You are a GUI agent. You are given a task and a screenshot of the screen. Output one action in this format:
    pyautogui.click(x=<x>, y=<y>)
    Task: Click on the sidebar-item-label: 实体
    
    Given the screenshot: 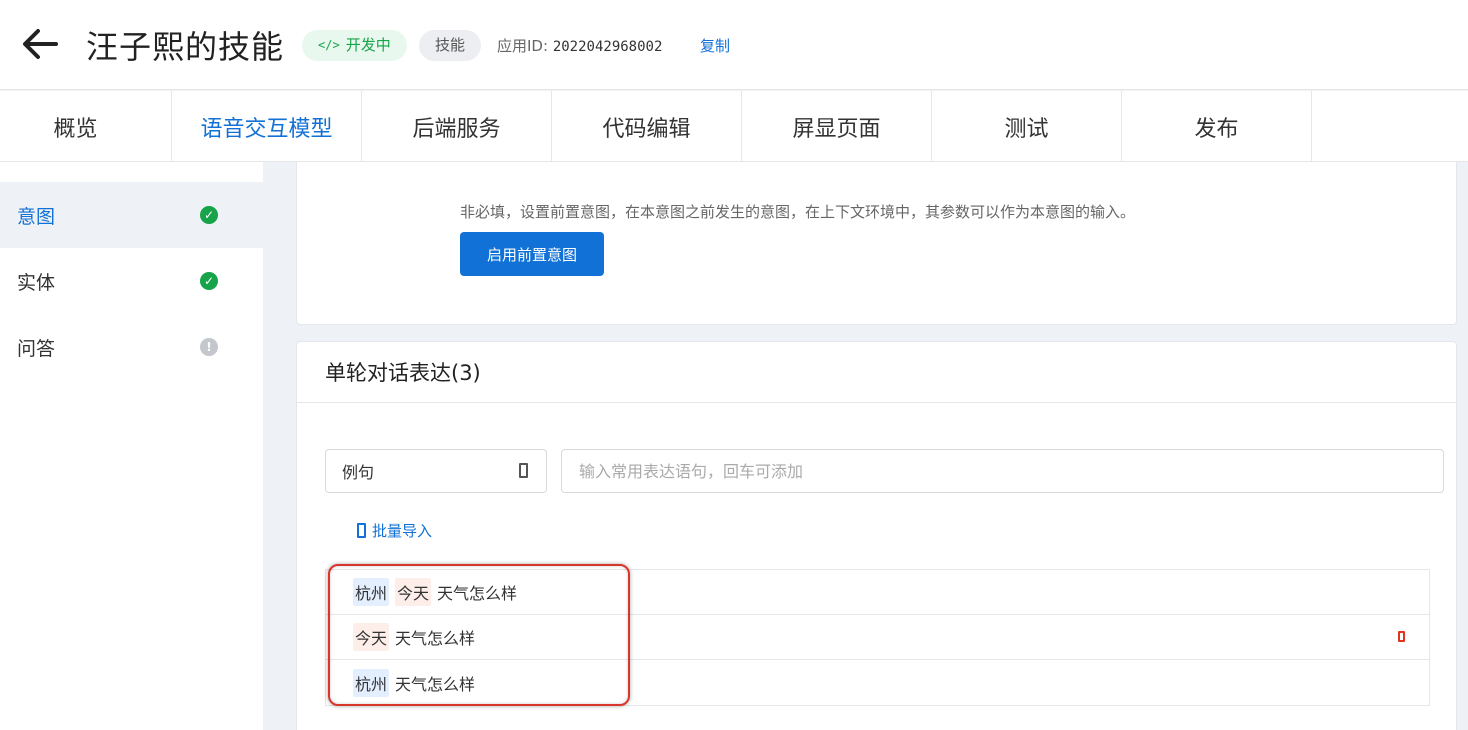 What is the action you would take?
    pyautogui.click(x=36, y=282)
    